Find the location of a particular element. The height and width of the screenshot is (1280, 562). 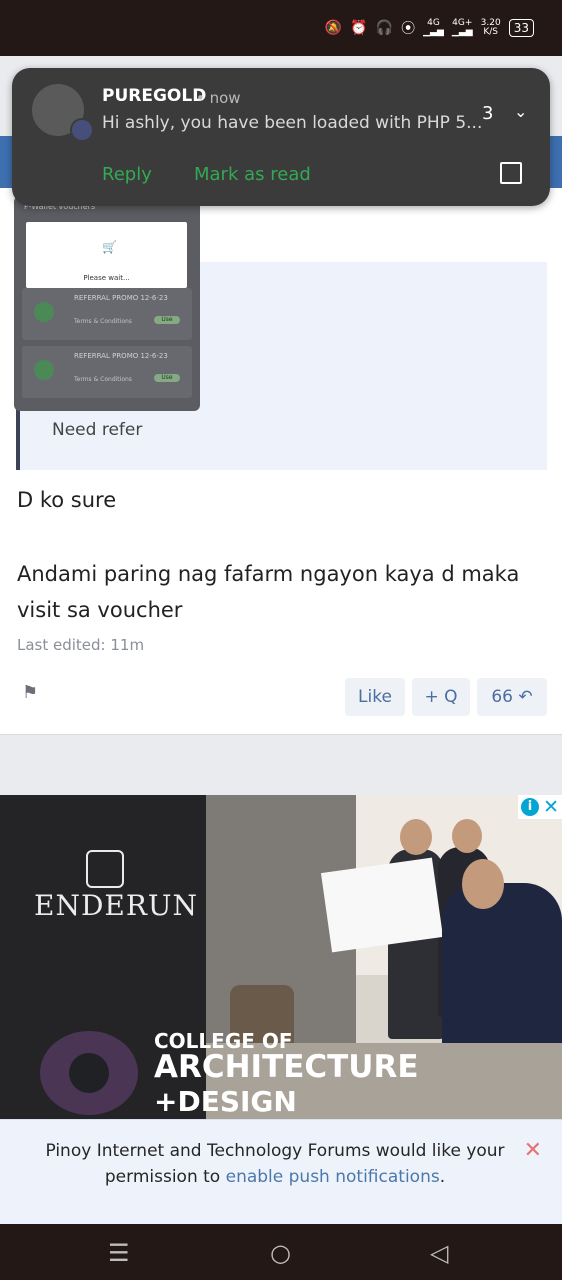

notification-count: 3 is located at coordinates (488, 113).